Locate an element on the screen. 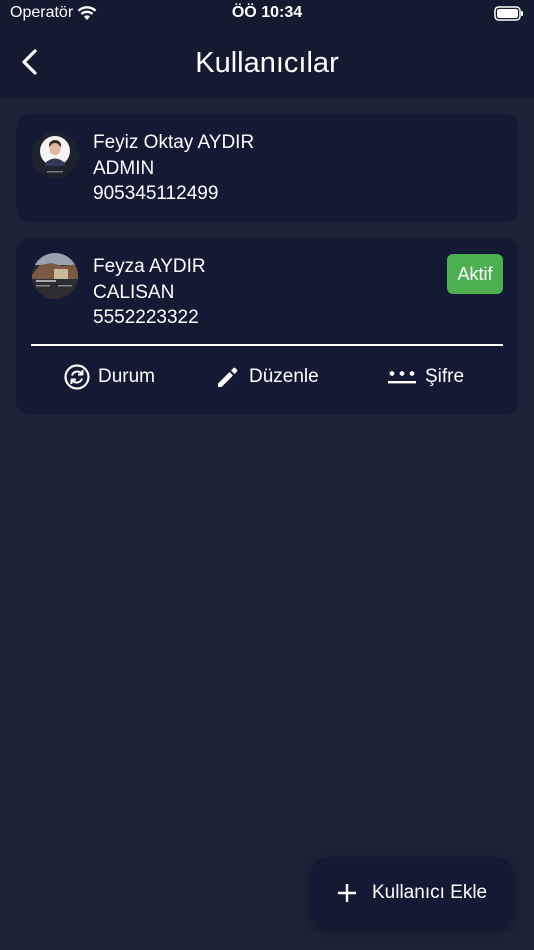 The width and height of the screenshot is (534, 950). user-info: Feyiz Oktay AYDIR ADMIN 905345112499 is located at coordinates (173, 168).